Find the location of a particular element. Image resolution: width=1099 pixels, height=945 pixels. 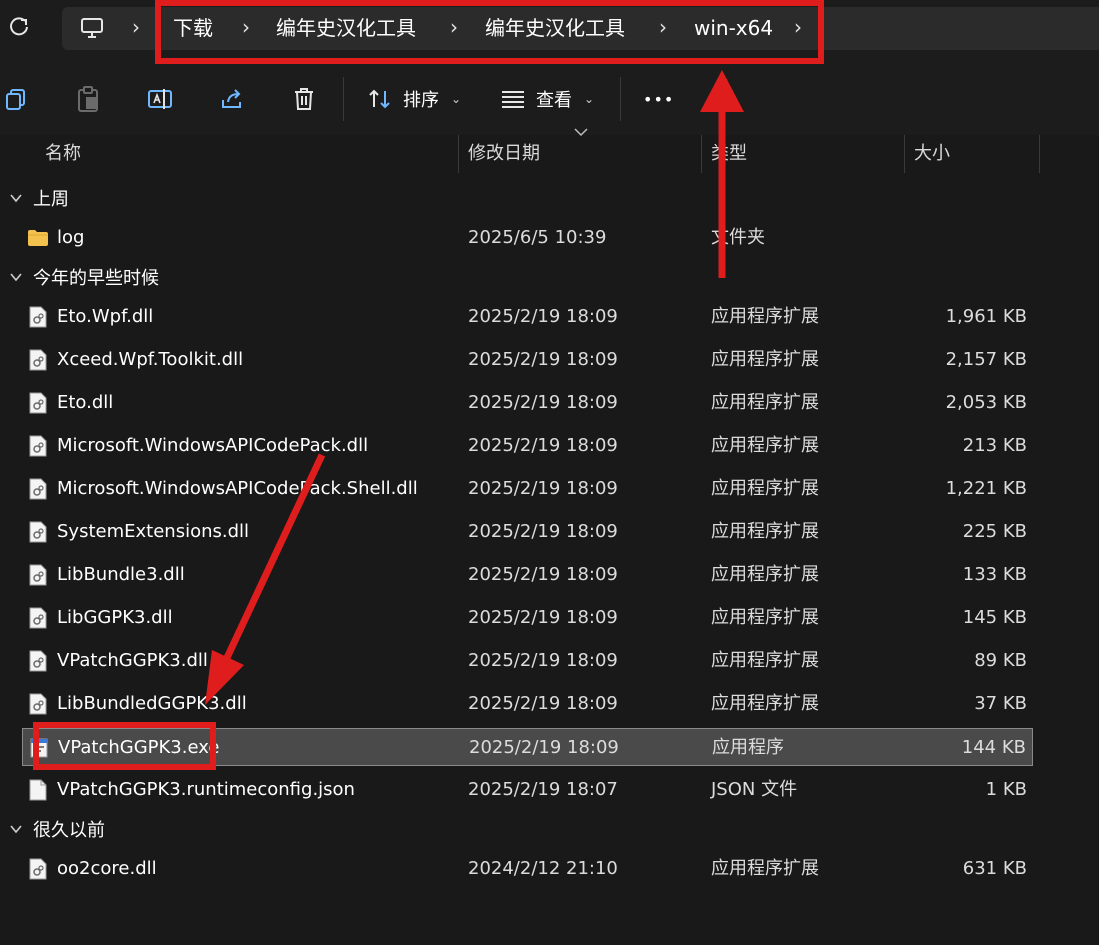

paste-button is located at coordinates (88, 99).